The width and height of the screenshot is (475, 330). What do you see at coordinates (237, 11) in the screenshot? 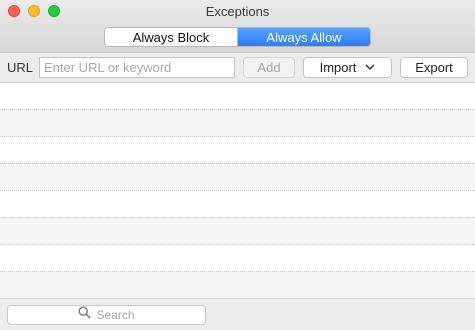
I see `window-title: Exceptions` at bounding box center [237, 11].